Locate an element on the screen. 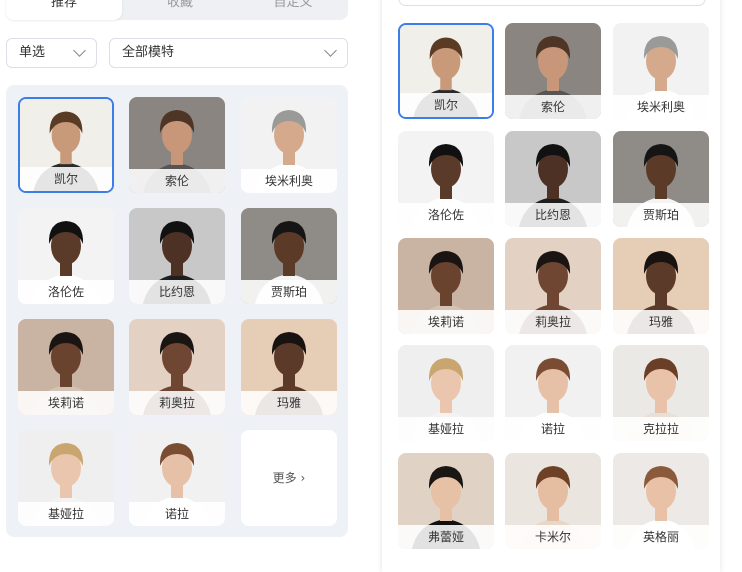  model-name: 基娅拉 is located at coordinates (446, 429).